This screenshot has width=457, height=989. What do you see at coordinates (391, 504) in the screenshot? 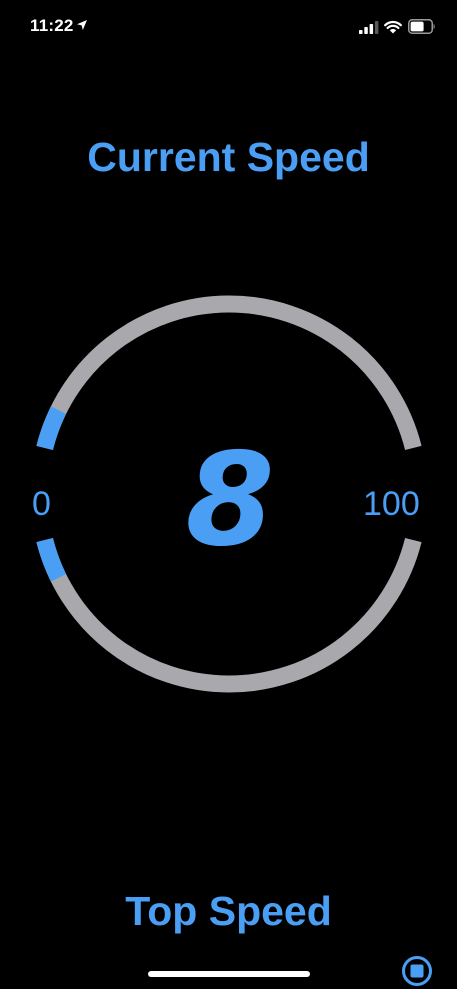
I see `scale-max-label: 100` at bounding box center [391, 504].